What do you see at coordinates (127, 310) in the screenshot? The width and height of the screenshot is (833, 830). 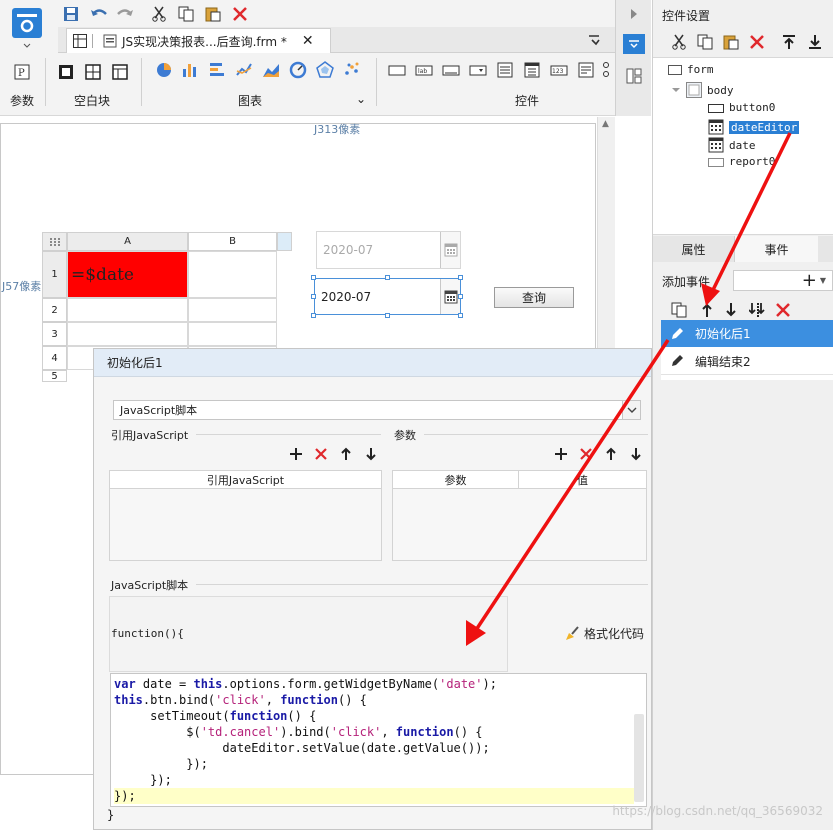 I see `cell-a2` at bounding box center [127, 310].